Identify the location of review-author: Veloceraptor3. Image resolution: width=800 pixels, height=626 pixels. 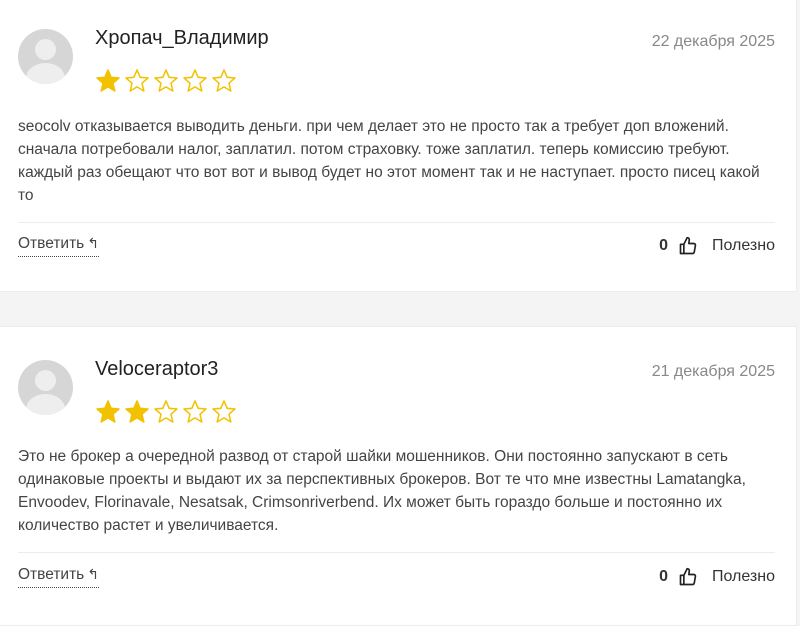
(157, 369).